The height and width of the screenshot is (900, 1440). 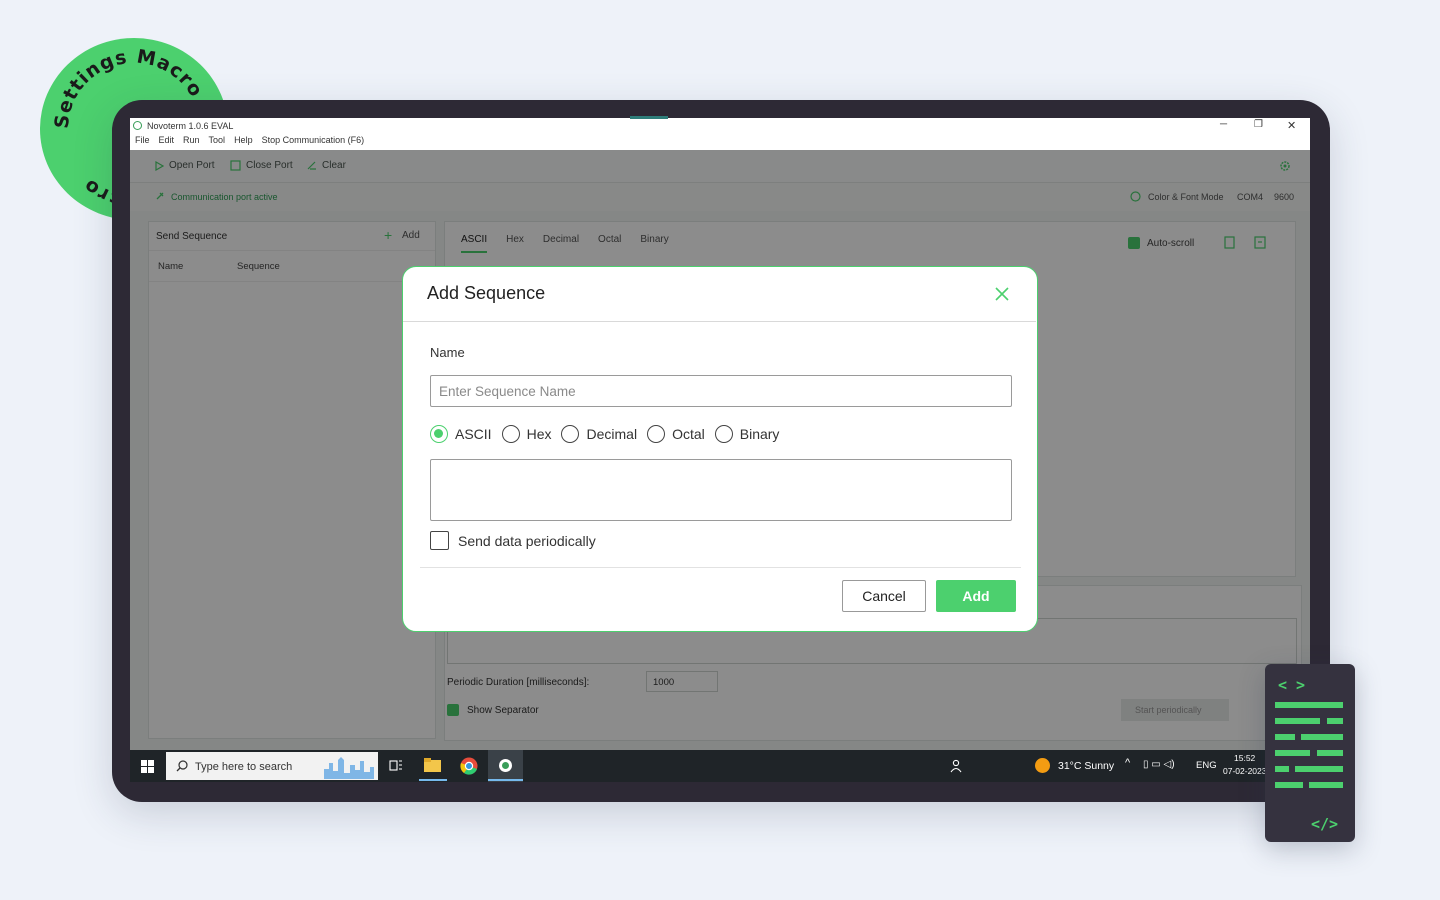 I want to click on code-card-illustration: < > </>, so click(x=1310, y=753).